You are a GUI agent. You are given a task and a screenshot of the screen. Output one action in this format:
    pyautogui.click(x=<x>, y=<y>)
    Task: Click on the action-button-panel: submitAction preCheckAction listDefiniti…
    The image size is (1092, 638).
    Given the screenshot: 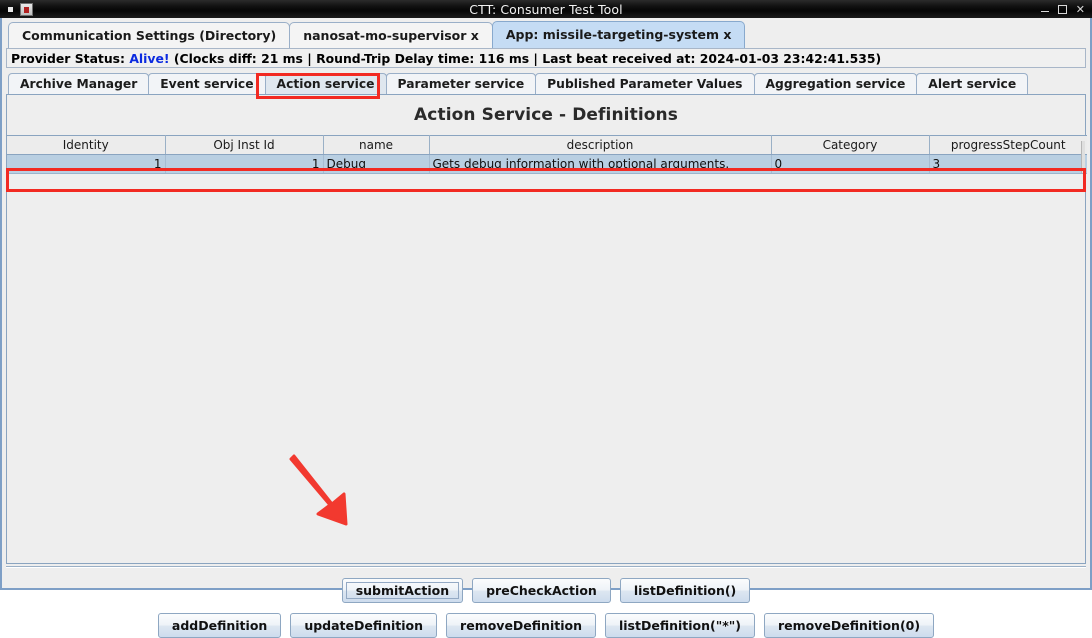 What is the action you would take?
    pyautogui.click(x=546, y=602)
    